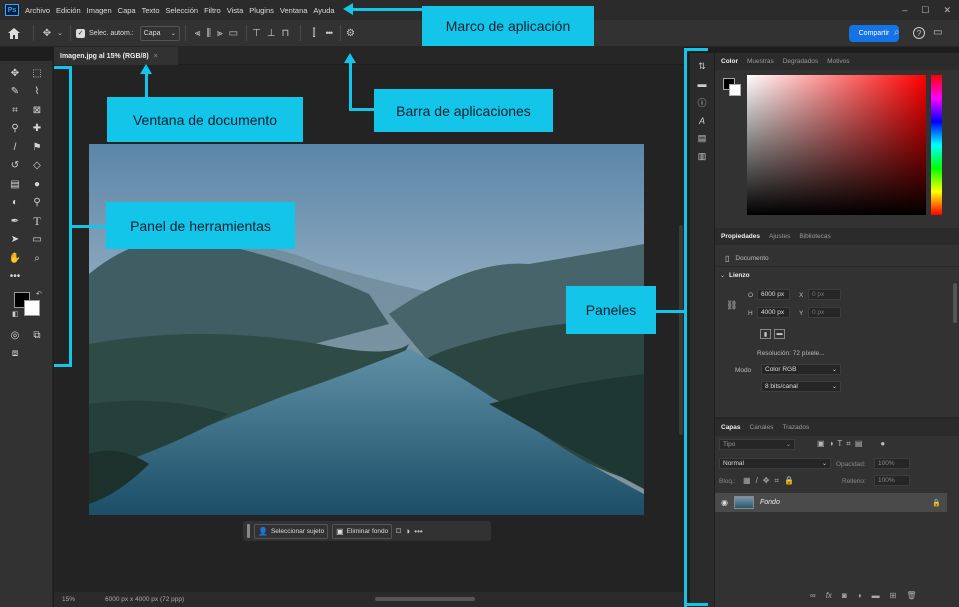 Image resolution: width=959 pixels, height=607 pixels. I want to click on filter-toggle-icon: ●, so click(882, 444).